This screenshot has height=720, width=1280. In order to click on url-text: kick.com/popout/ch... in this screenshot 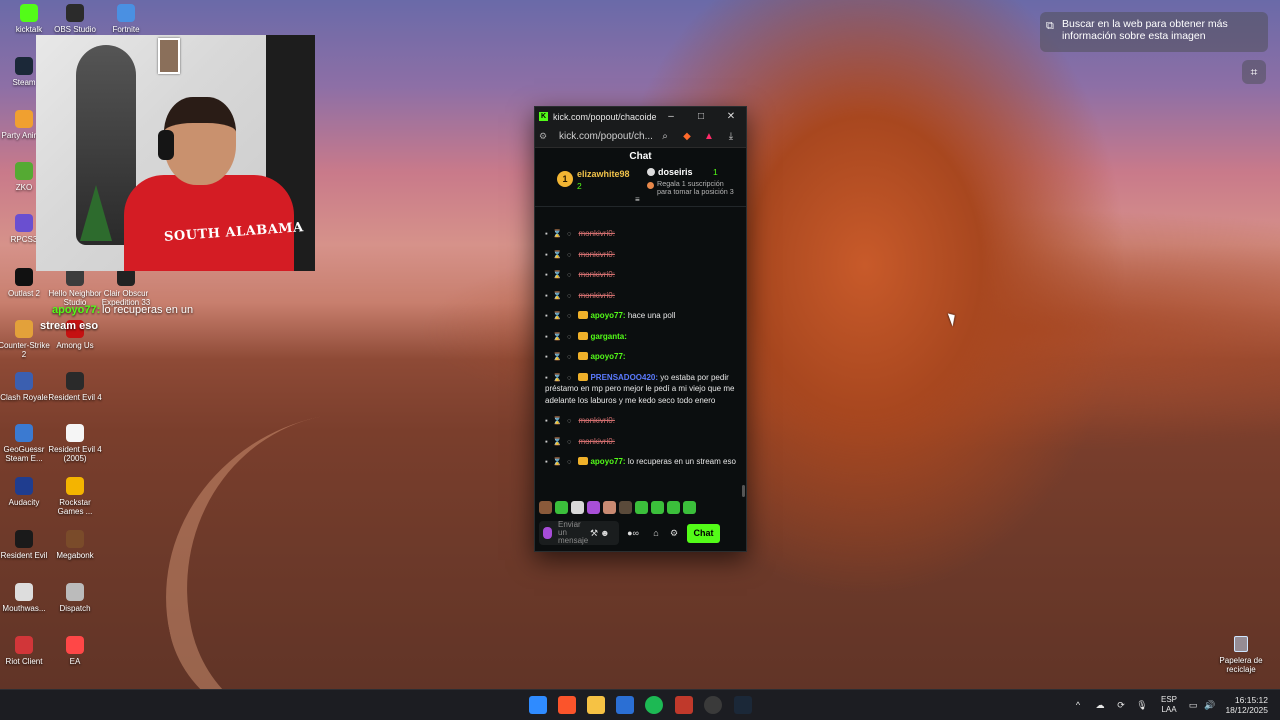, I will do `click(603, 136)`.